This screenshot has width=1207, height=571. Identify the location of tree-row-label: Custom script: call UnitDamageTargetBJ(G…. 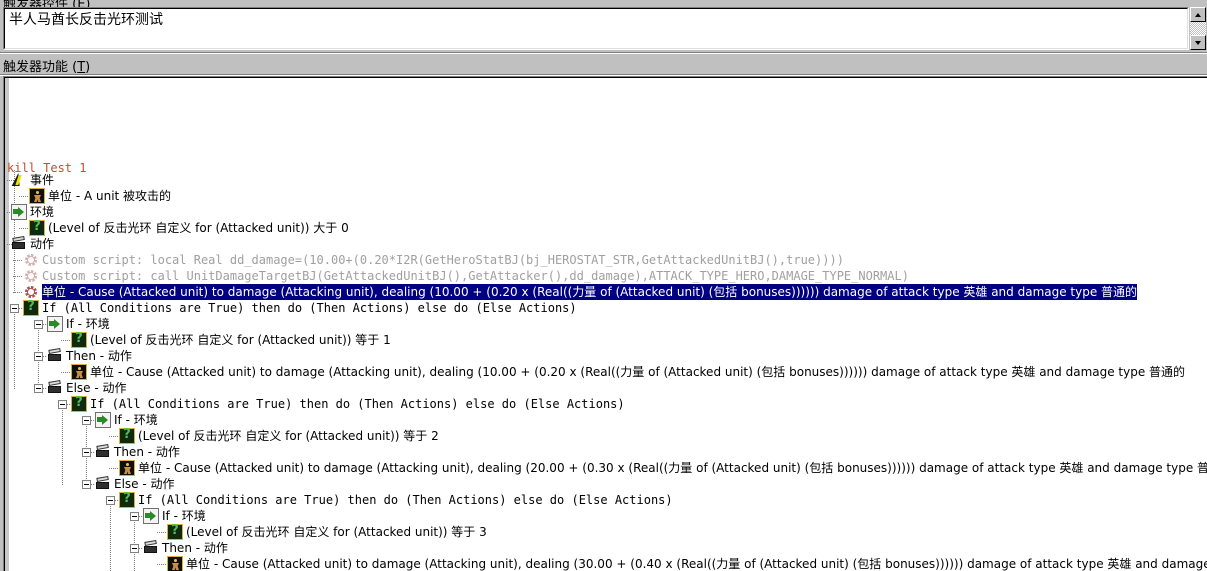
(475, 276).